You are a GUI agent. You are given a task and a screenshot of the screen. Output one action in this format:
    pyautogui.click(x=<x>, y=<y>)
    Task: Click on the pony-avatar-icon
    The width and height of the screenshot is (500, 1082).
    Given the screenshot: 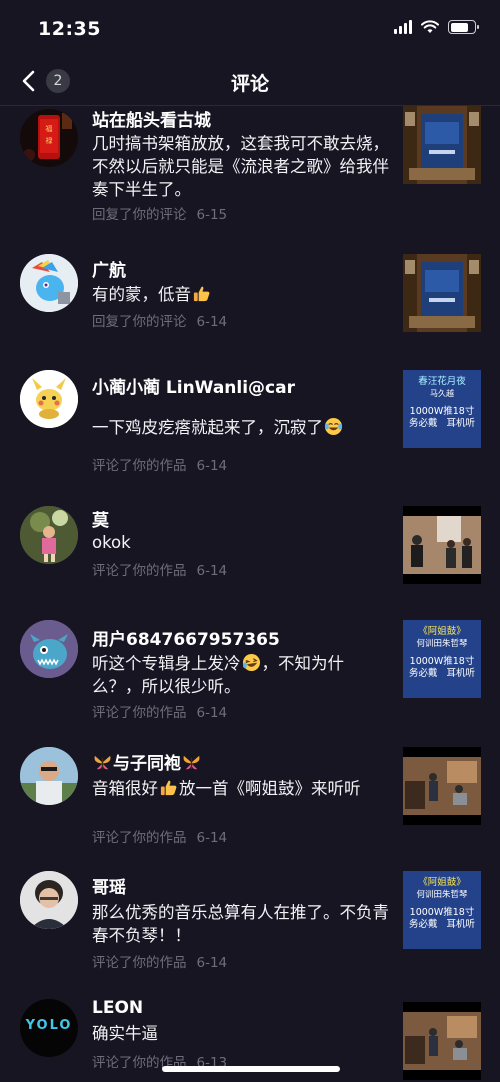 What is the action you would take?
    pyautogui.click(x=49, y=283)
    